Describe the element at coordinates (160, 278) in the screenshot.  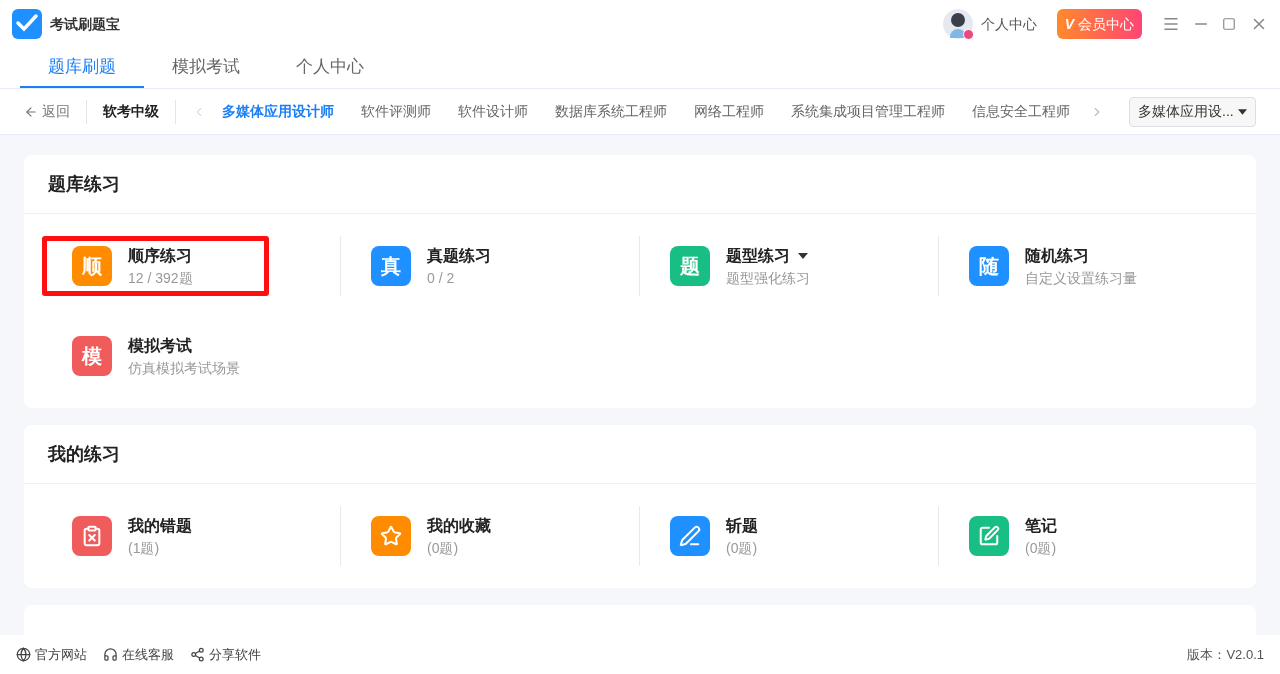
I see `item-subtitle: 12 / 392题` at that location.